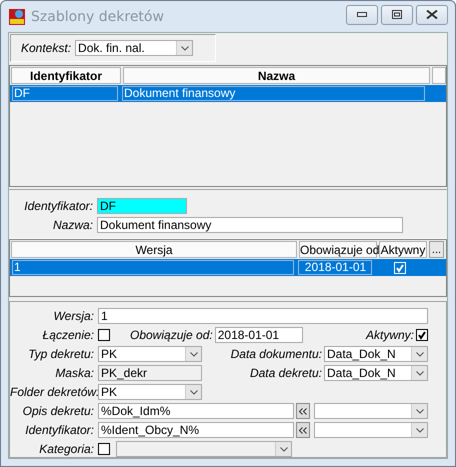  I want to click on minimize-icon, so click(362, 15).